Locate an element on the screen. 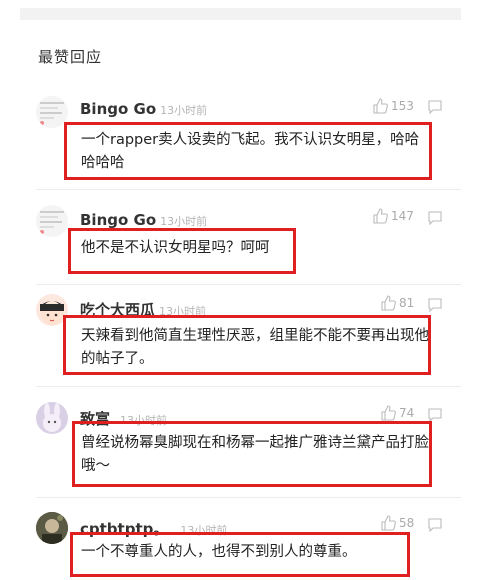 The height and width of the screenshot is (580, 482). like-button: 81 is located at coordinates (397, 303).